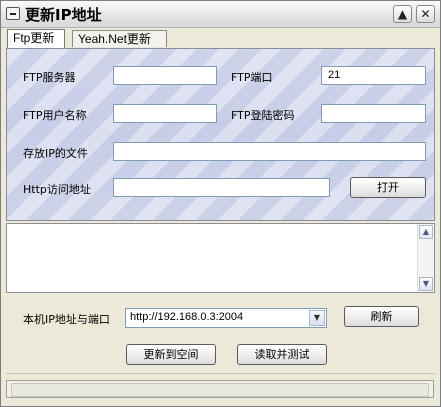 This screenshot has width=441, height=407. Describe the element at coordinates (36, 45) in the screenshot. I see `tab-ftp-update: Ftp更新IP` at that location.